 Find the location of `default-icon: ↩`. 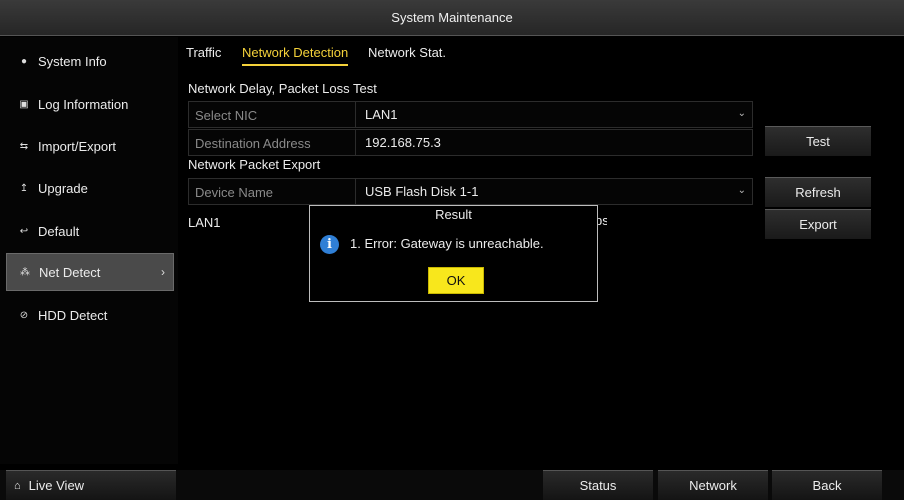

default-icon: ↩ is located at coordinates (24, 231).